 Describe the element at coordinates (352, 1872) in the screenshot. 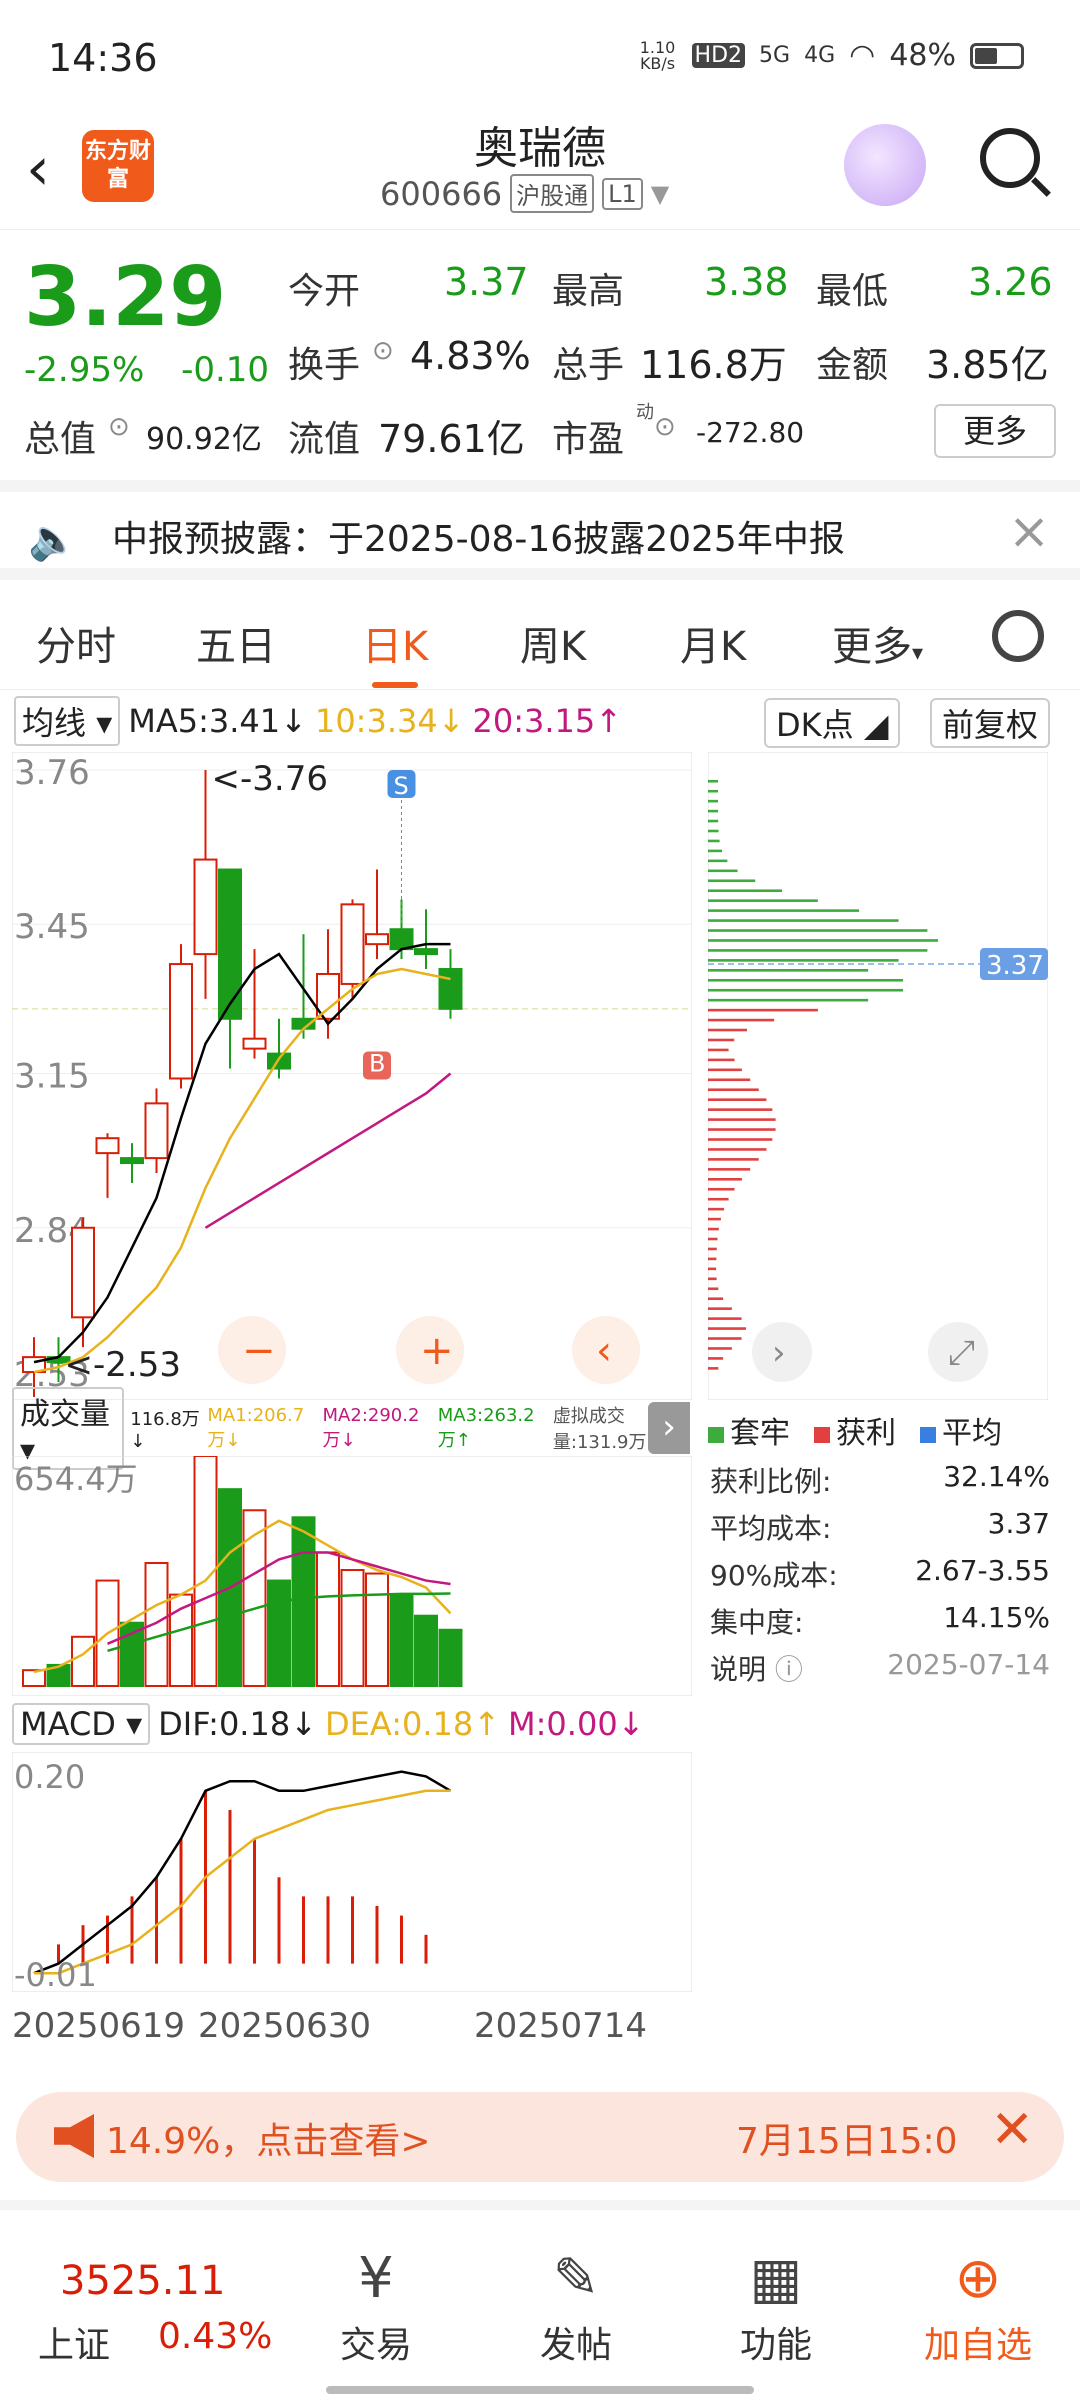

I see `macd-chart: 0.20 -0.01` at that location.